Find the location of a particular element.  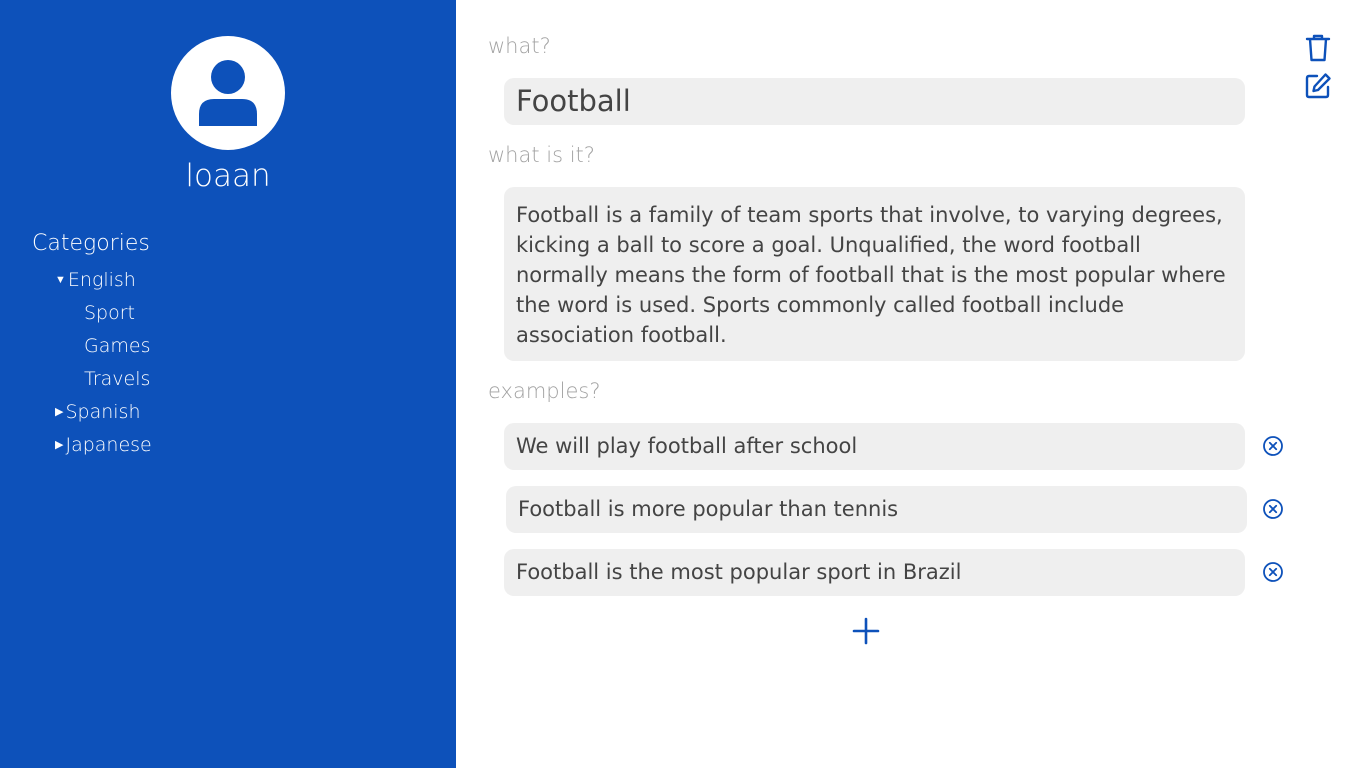

category-spanish-label: Spanish is located at coordinates (103, 412).